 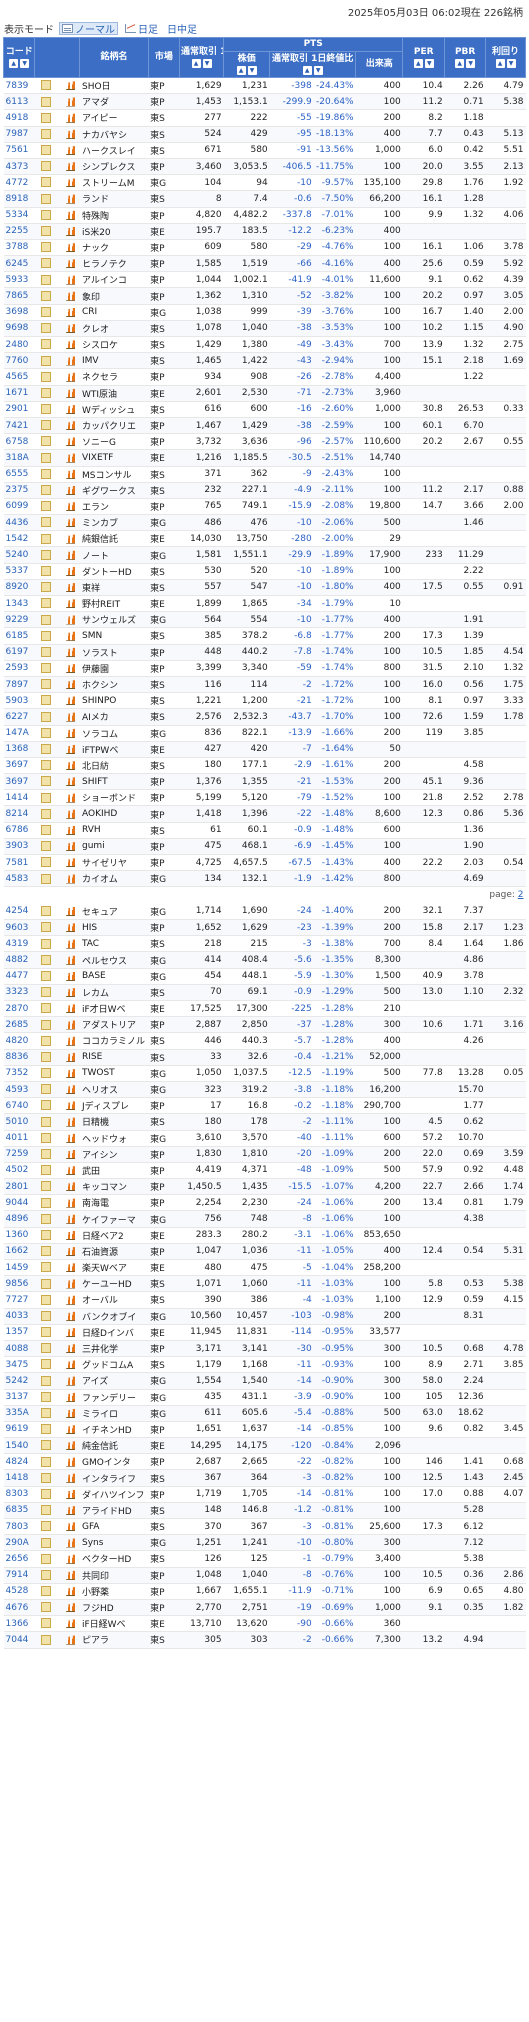 I want to click on stock-name: ヘリオス, so click(x=114, y=1090).